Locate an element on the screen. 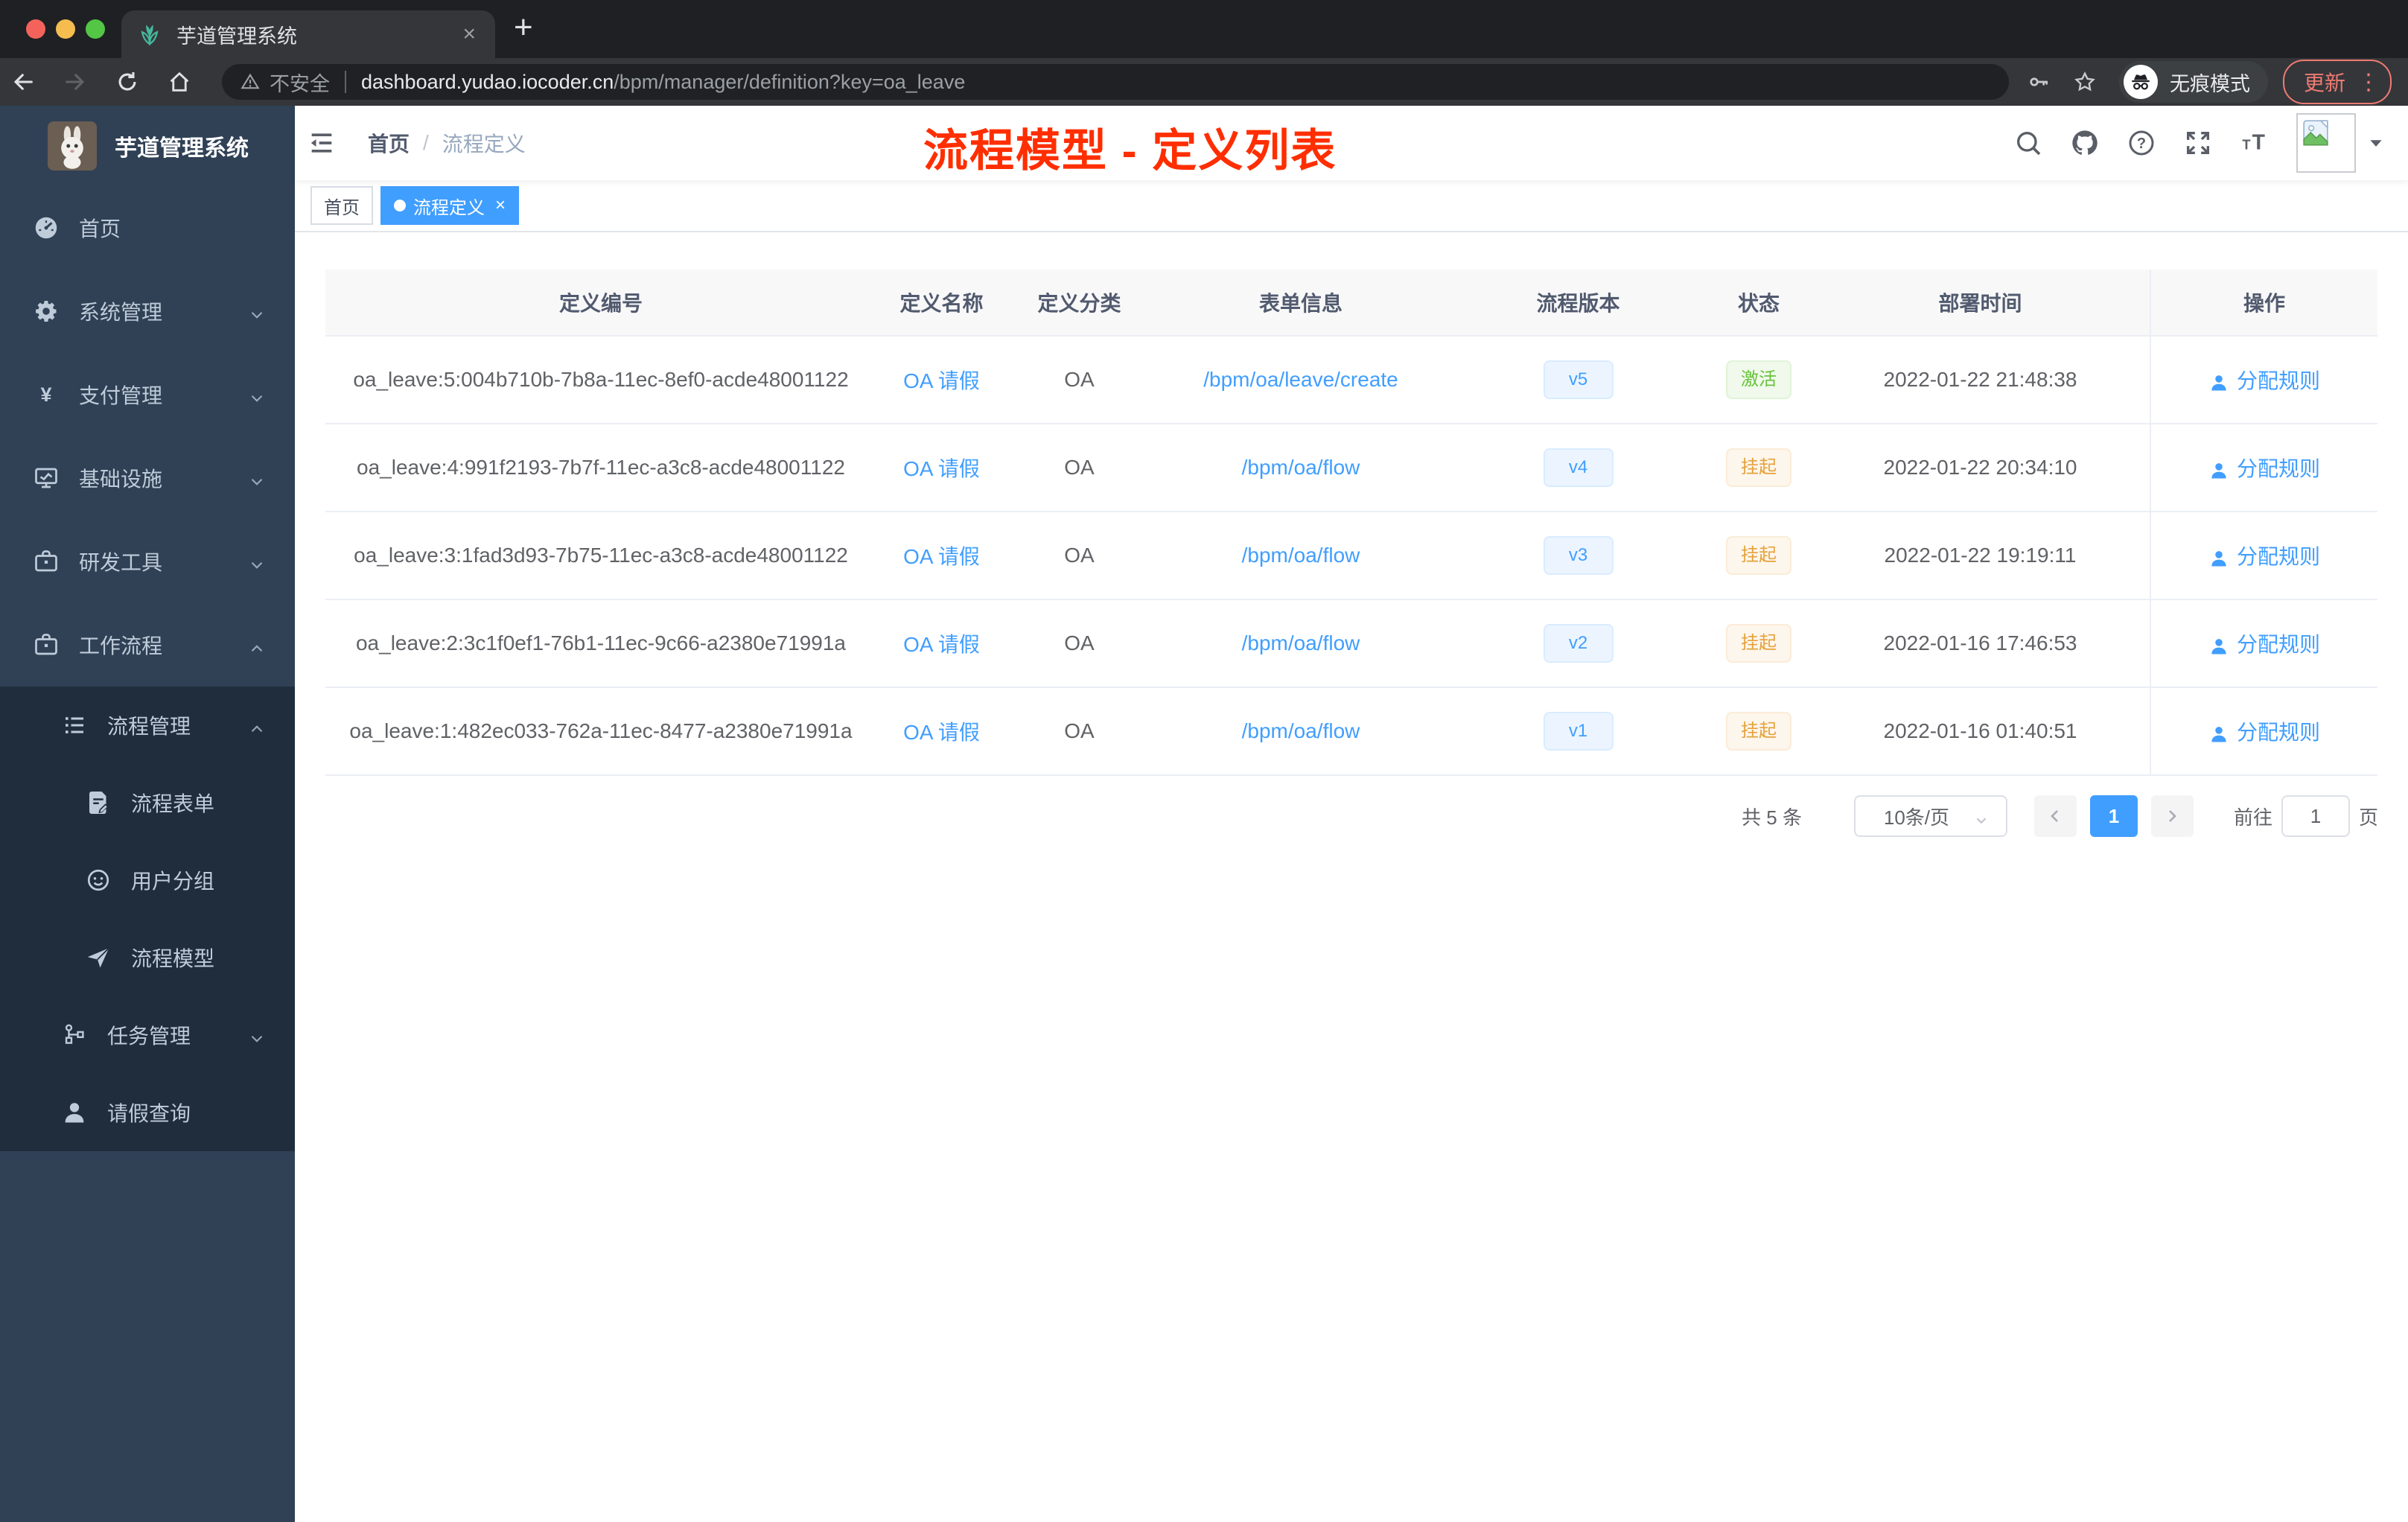 This screenshot has height=1522, width=2408. sidebar-item-process-form: 流程表单 is located at coordinates (147, 802).